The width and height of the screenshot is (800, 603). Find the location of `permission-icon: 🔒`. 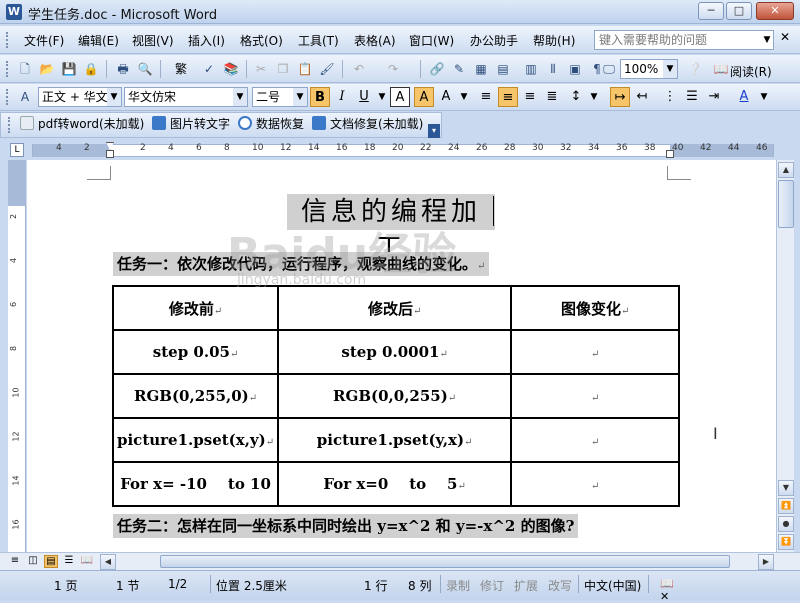

permission-icon: 🔒 is located at coordinates (91, 69).